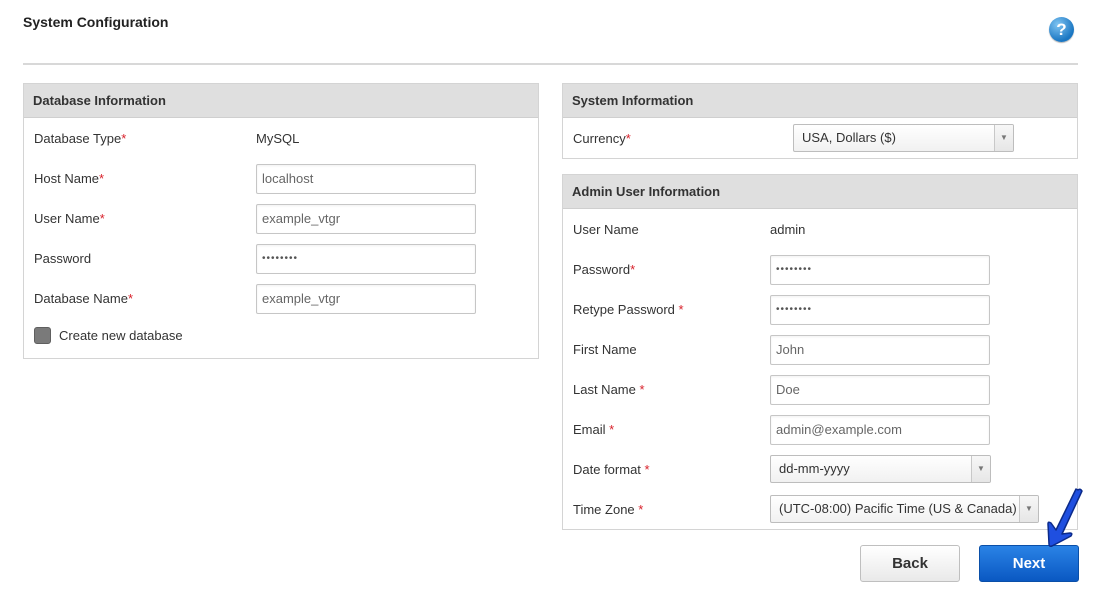 The height and width of the screenshot is (594, 1100). I want to click on database-name-row: Database Name* example_vtgr, so click(281, 299).